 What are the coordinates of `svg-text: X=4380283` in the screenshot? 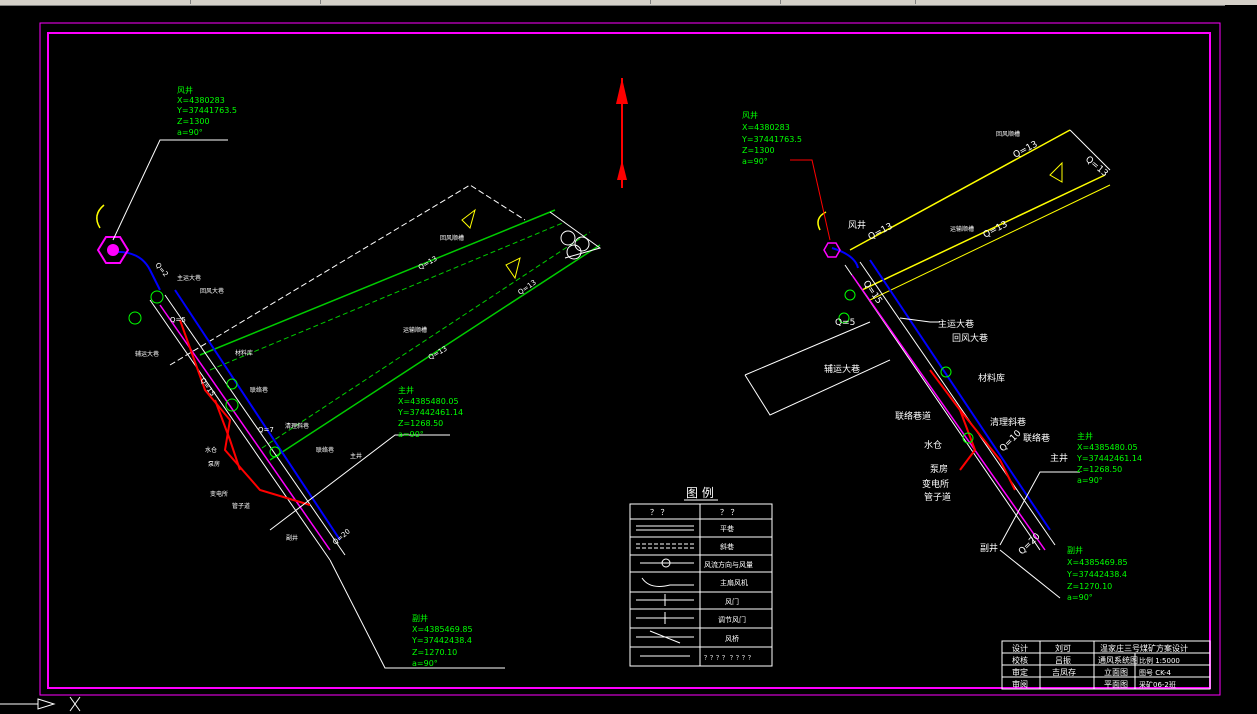 It's located at (766, 127).